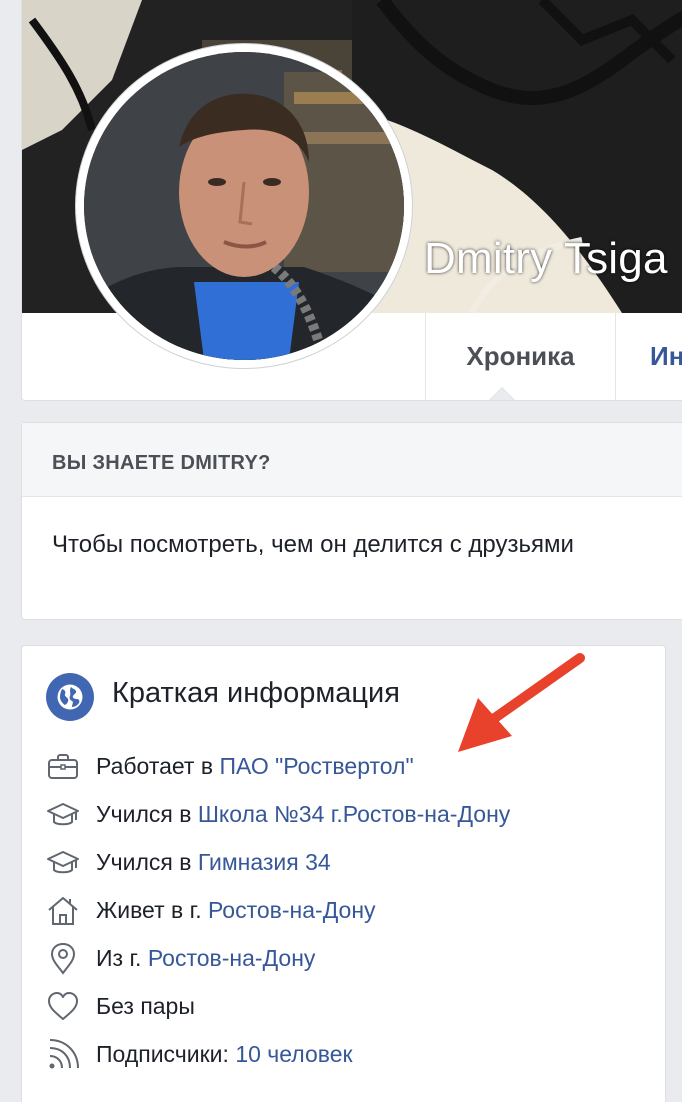 The image size is (682, 1102). What do you see at coordinates (63, 911) in the screenshot?
I see `home-icon` at bounding box center [63, 911].